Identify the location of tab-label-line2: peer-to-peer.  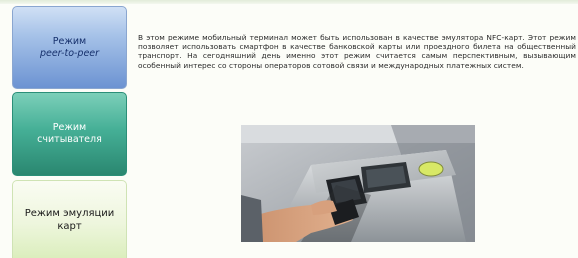
(69, 53).